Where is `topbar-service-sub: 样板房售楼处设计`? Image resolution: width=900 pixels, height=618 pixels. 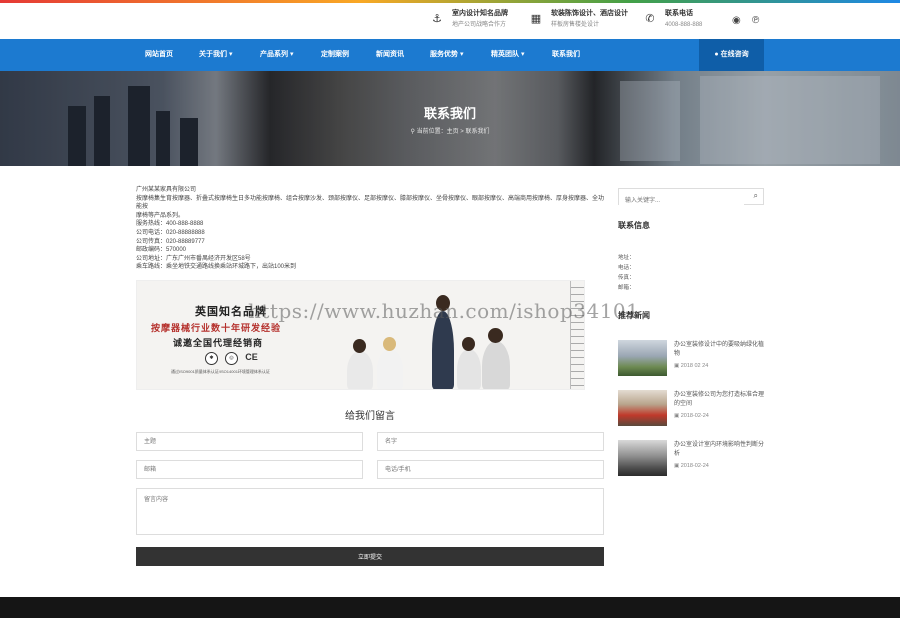 topbar-service-sub: 样板房售楼处设计 is located at coordinates (575, 25).